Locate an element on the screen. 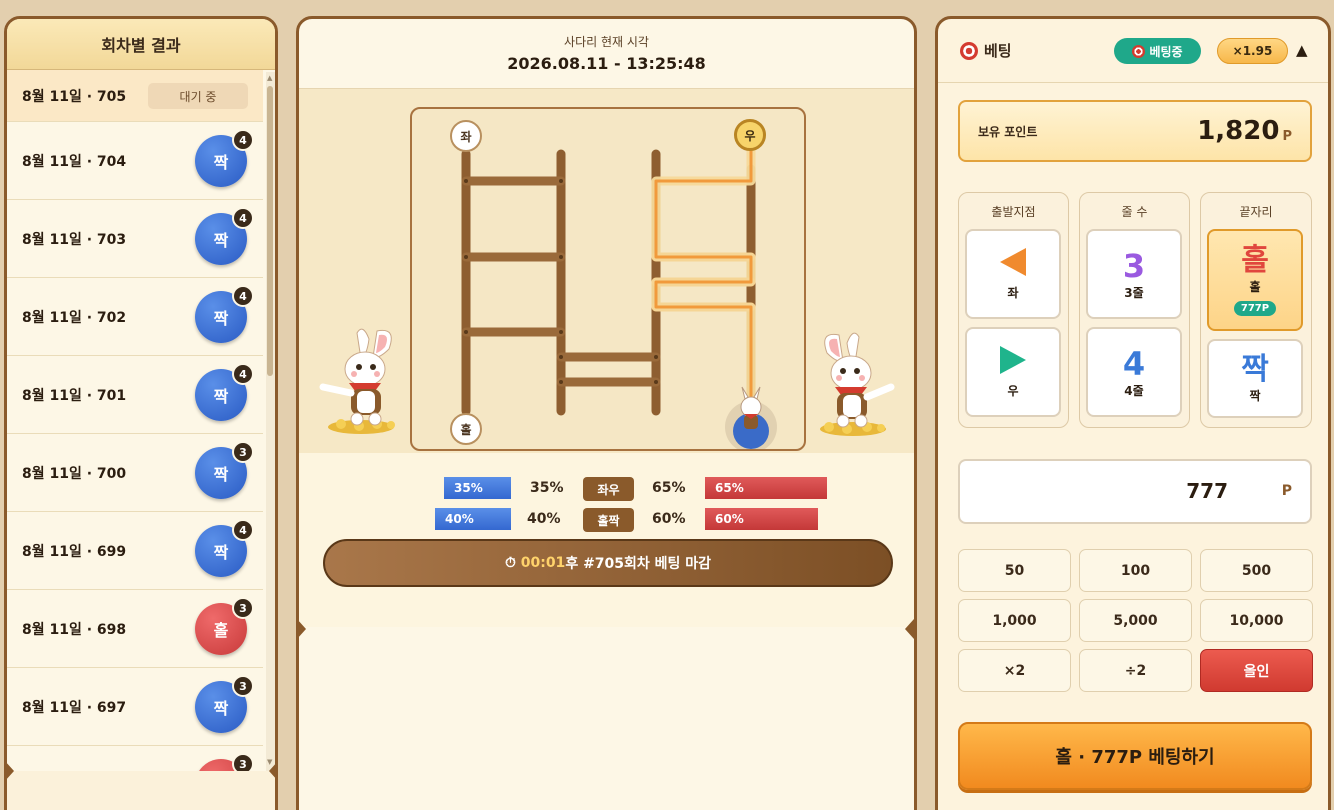 This screenshot has height=810, width=1334. amount-value: 777 is located at coordinates (1207, 491).